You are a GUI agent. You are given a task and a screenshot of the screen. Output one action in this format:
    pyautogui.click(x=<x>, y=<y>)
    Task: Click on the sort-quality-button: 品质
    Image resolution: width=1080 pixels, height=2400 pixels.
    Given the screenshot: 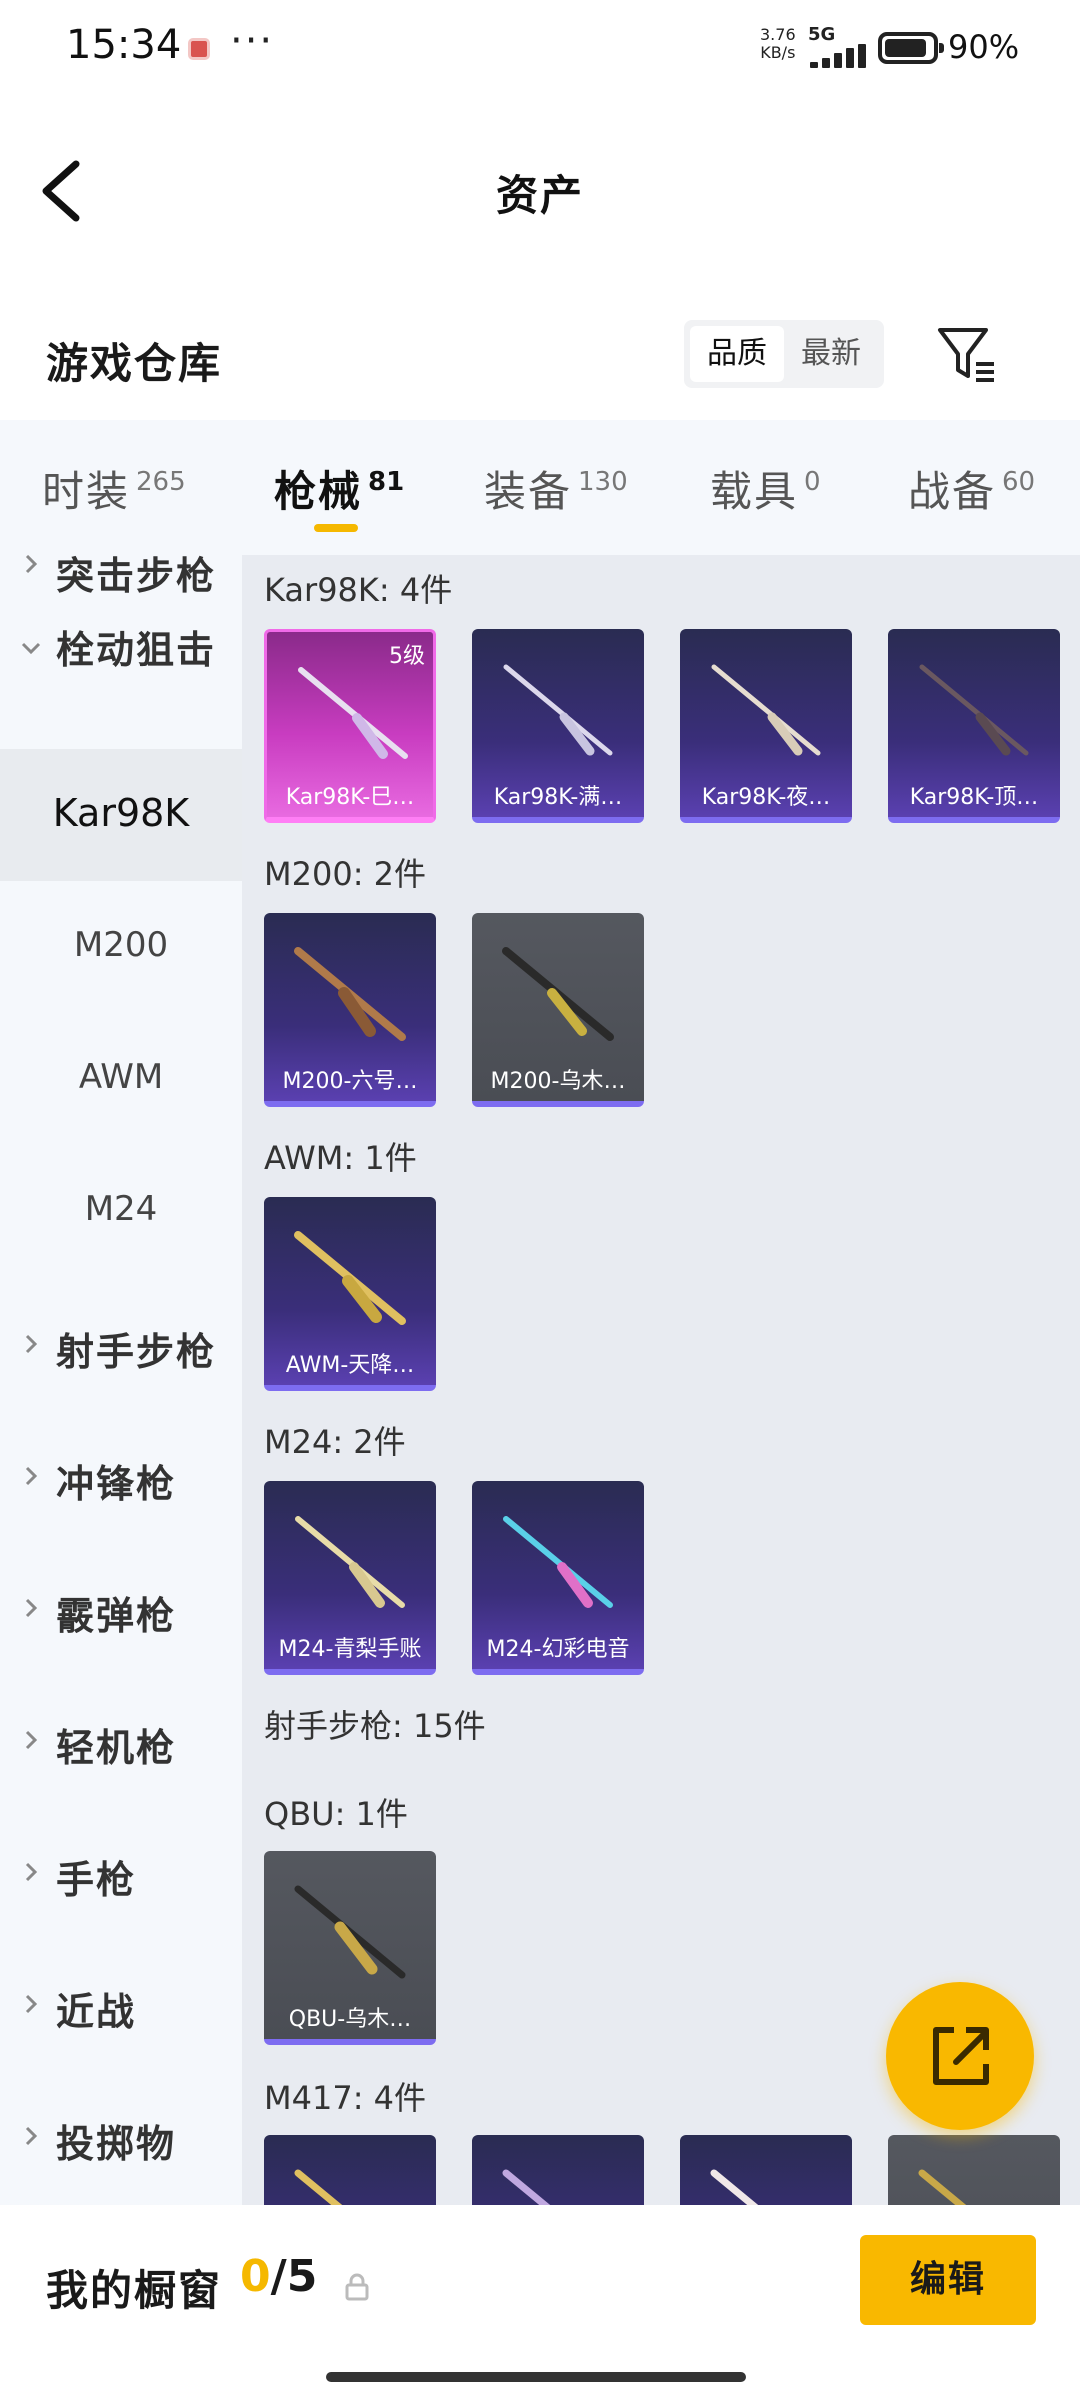 What is the action you would take?
    pyautogui.click(x=737, y=354)
    